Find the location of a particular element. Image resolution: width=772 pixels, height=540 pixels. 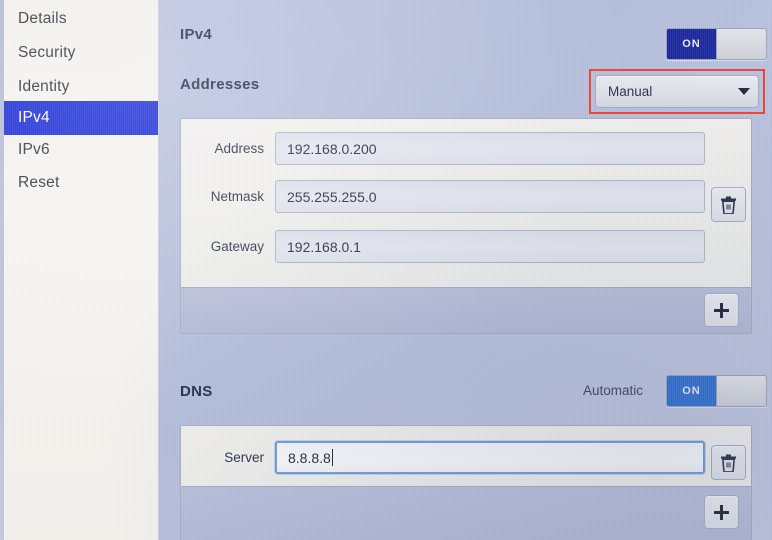

ipv4-toggle-on-label: ON is located at coordinates (691, 44).